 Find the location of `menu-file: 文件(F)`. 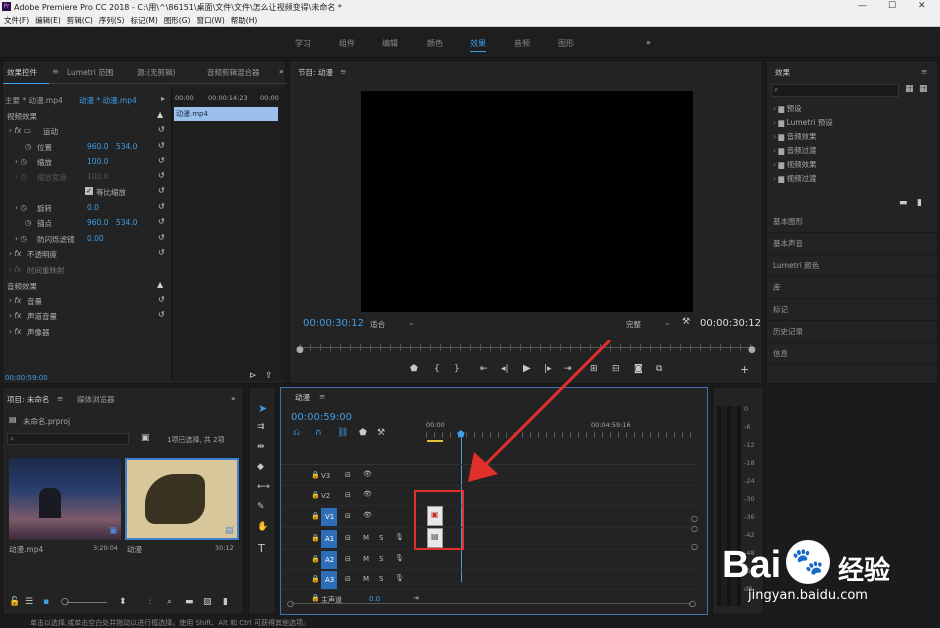

menu-file: 文件(F) is located at coordinates (16, 20).